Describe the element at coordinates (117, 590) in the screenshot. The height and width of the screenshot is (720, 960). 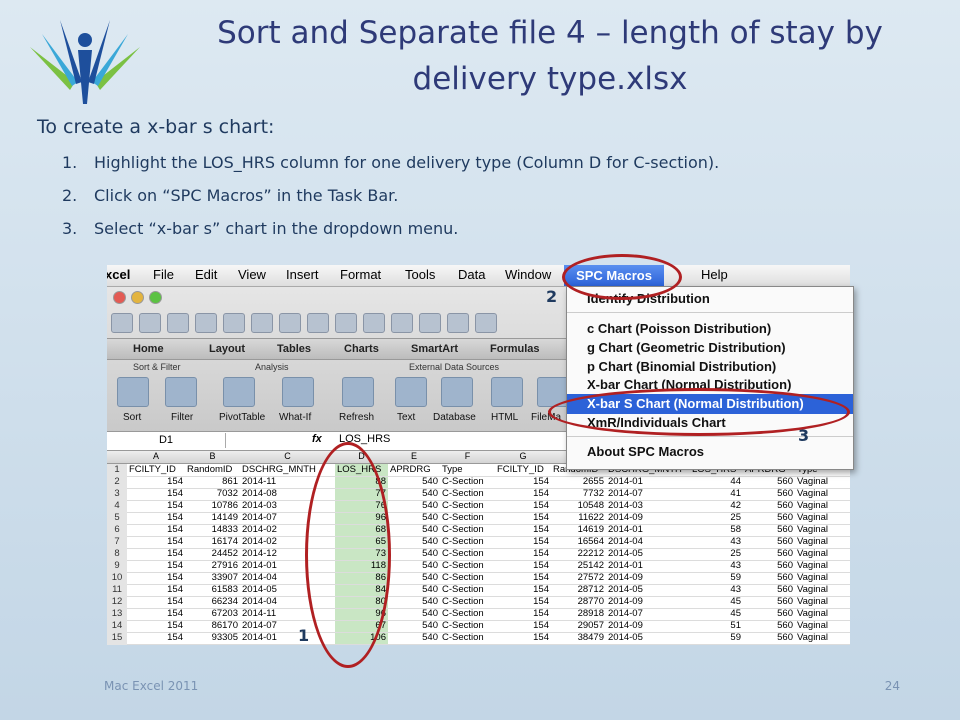
I see `row-number: 11` at that location.